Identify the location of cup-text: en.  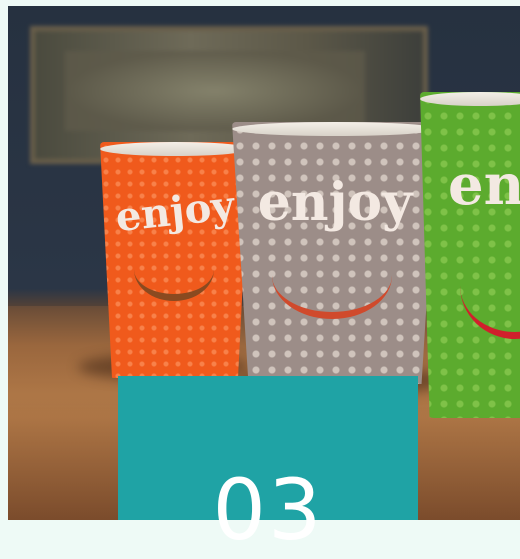
(484, 185).